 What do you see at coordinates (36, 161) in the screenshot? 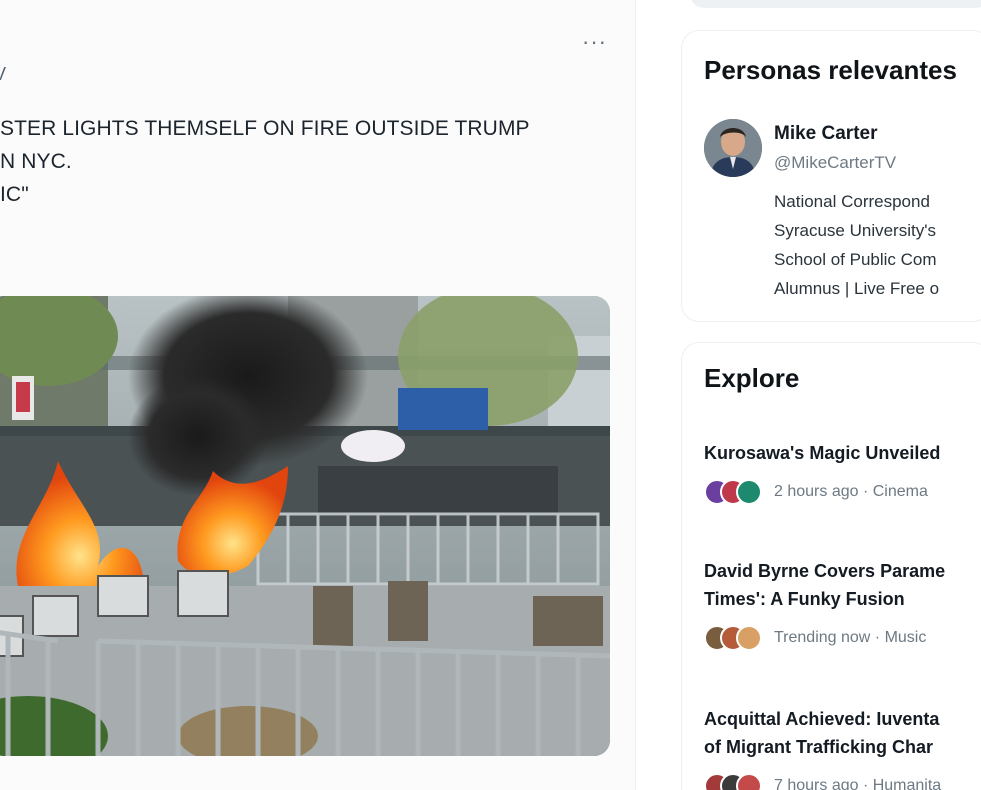
I see `tweet-text-line: N NYC.` at bounding box center [36, 161].